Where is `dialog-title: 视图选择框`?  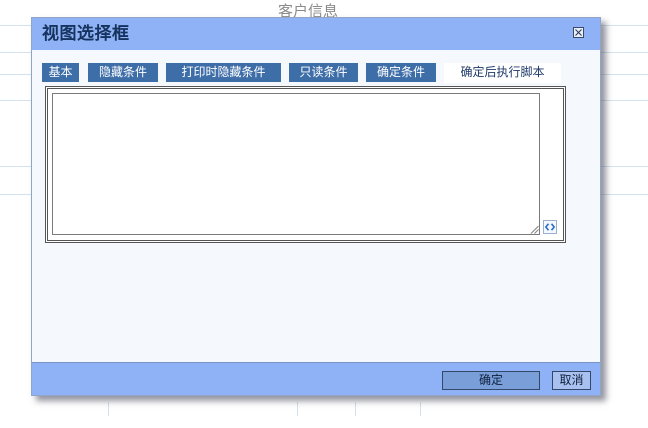
dialog-title: 视图选择框 is located at coordinates (86, 34).